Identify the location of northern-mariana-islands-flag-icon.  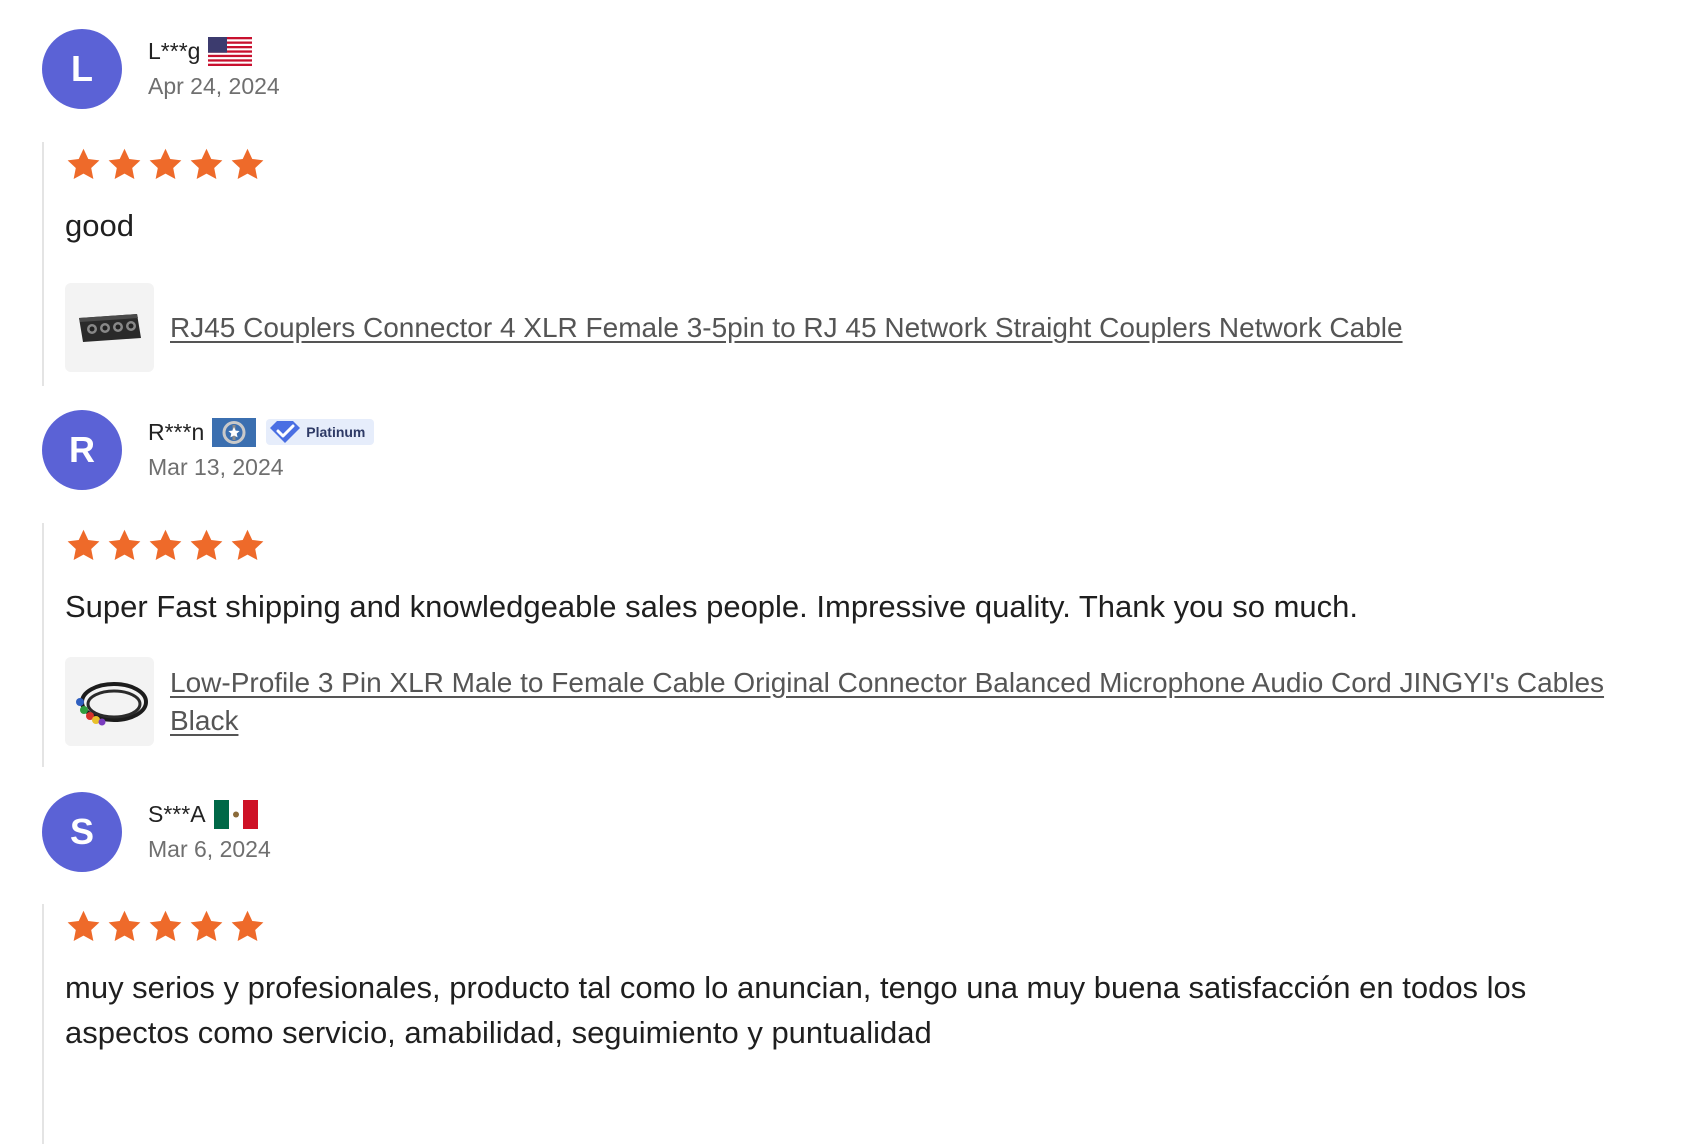
(234, 432).